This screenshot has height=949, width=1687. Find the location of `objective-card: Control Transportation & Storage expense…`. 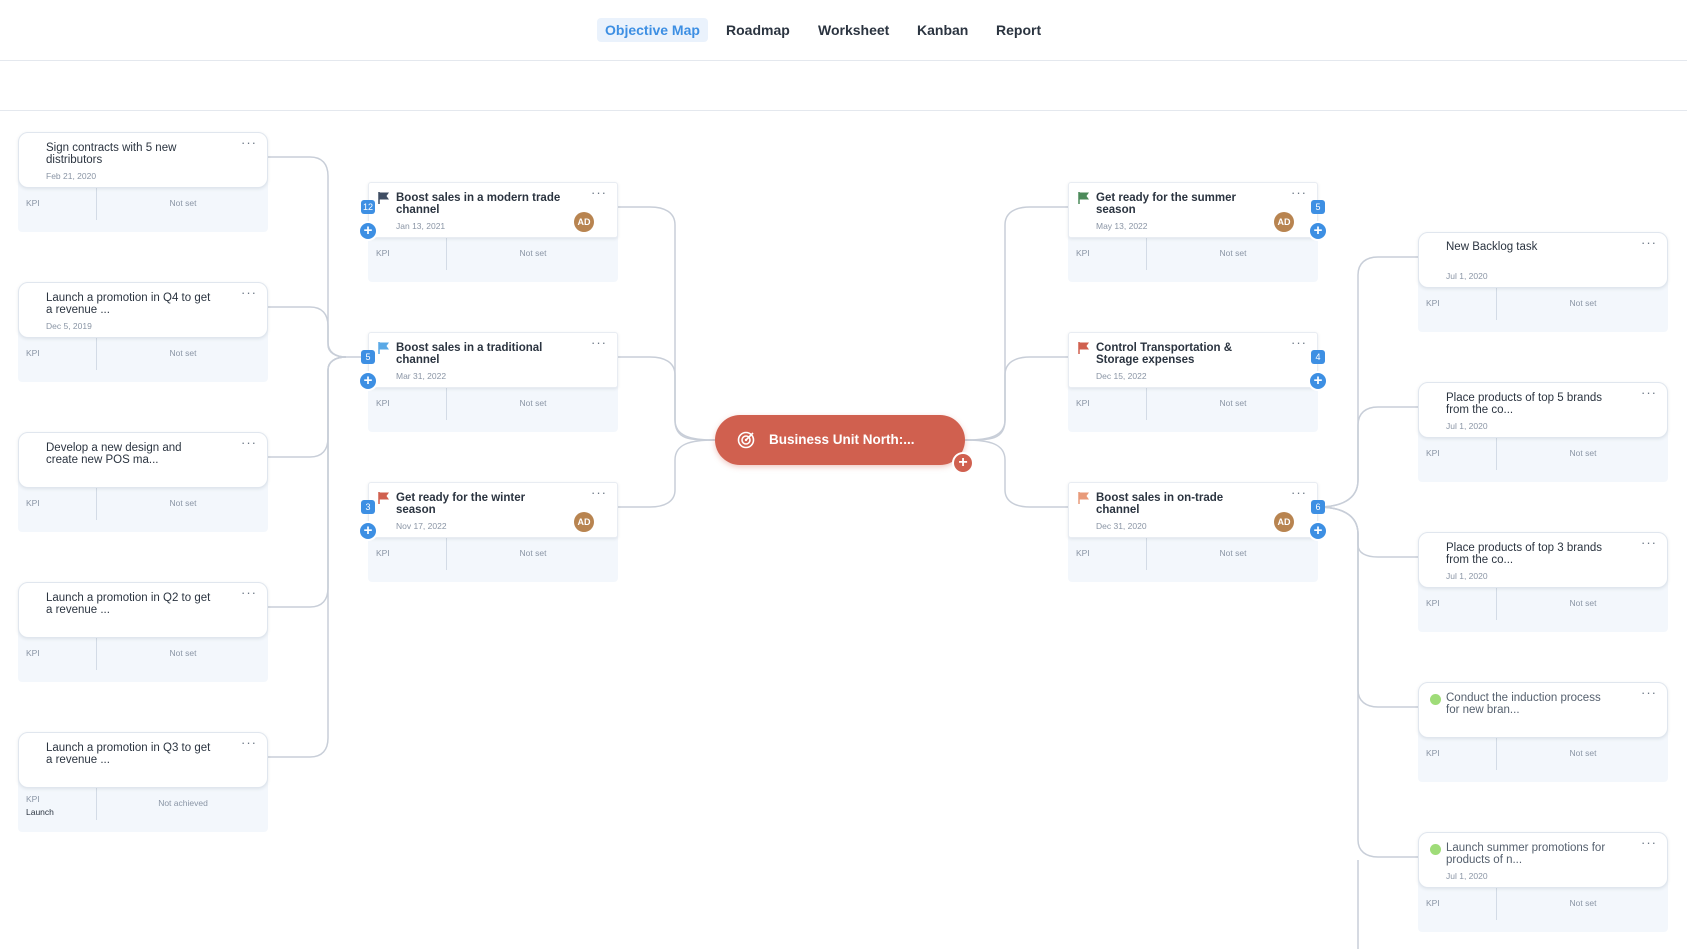

objective-card: Control Transportation & Storage expense… is located at coordinates (1193, 382).